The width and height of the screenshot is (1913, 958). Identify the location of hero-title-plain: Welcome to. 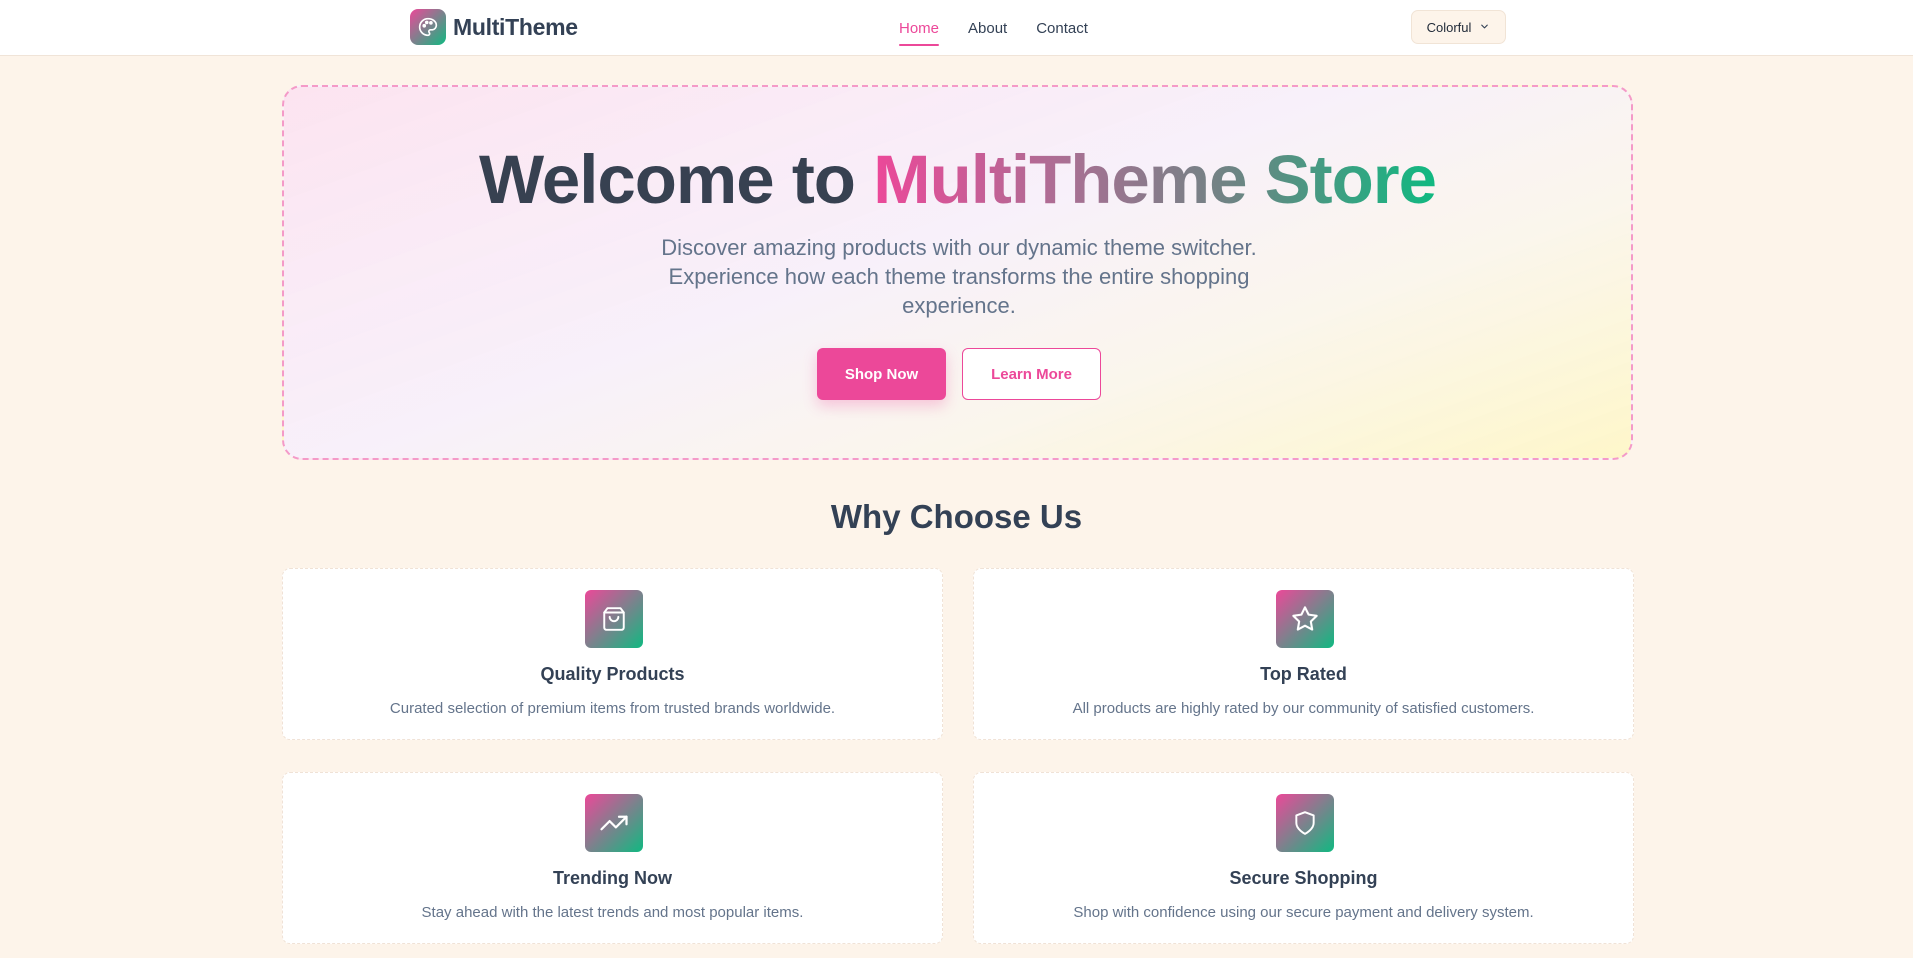
(676, 179).